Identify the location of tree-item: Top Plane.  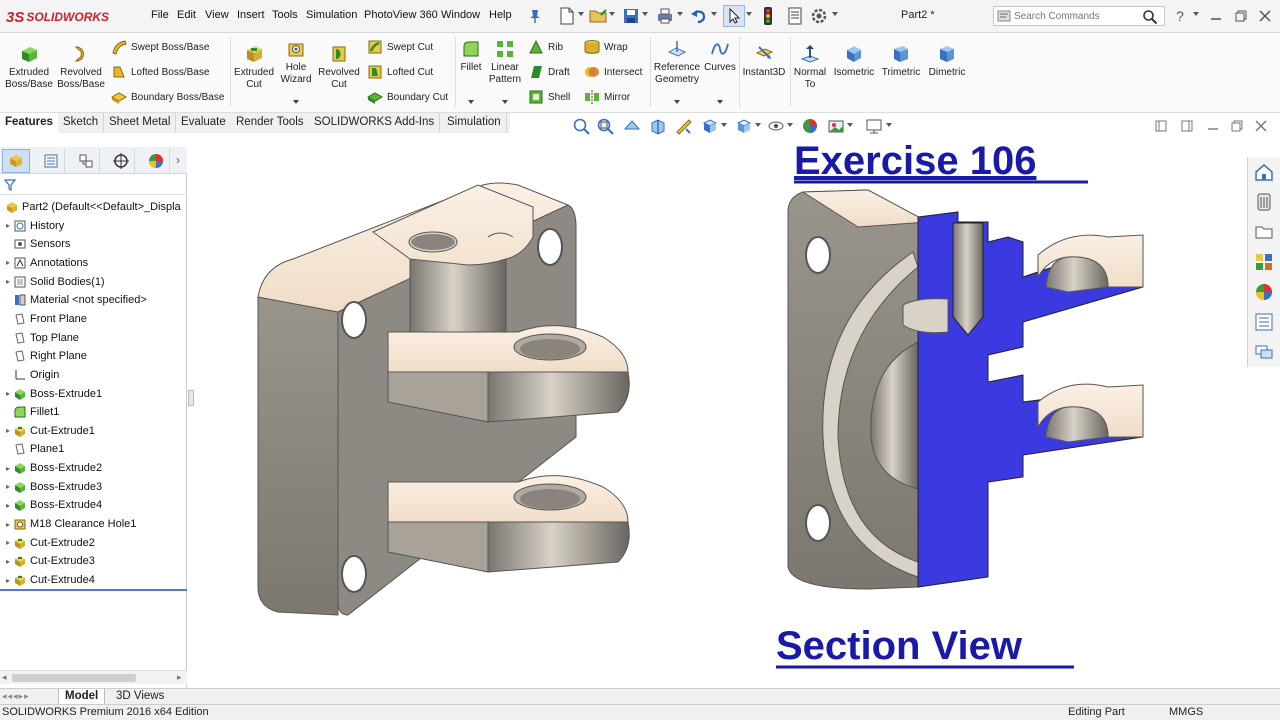
(93, 338).